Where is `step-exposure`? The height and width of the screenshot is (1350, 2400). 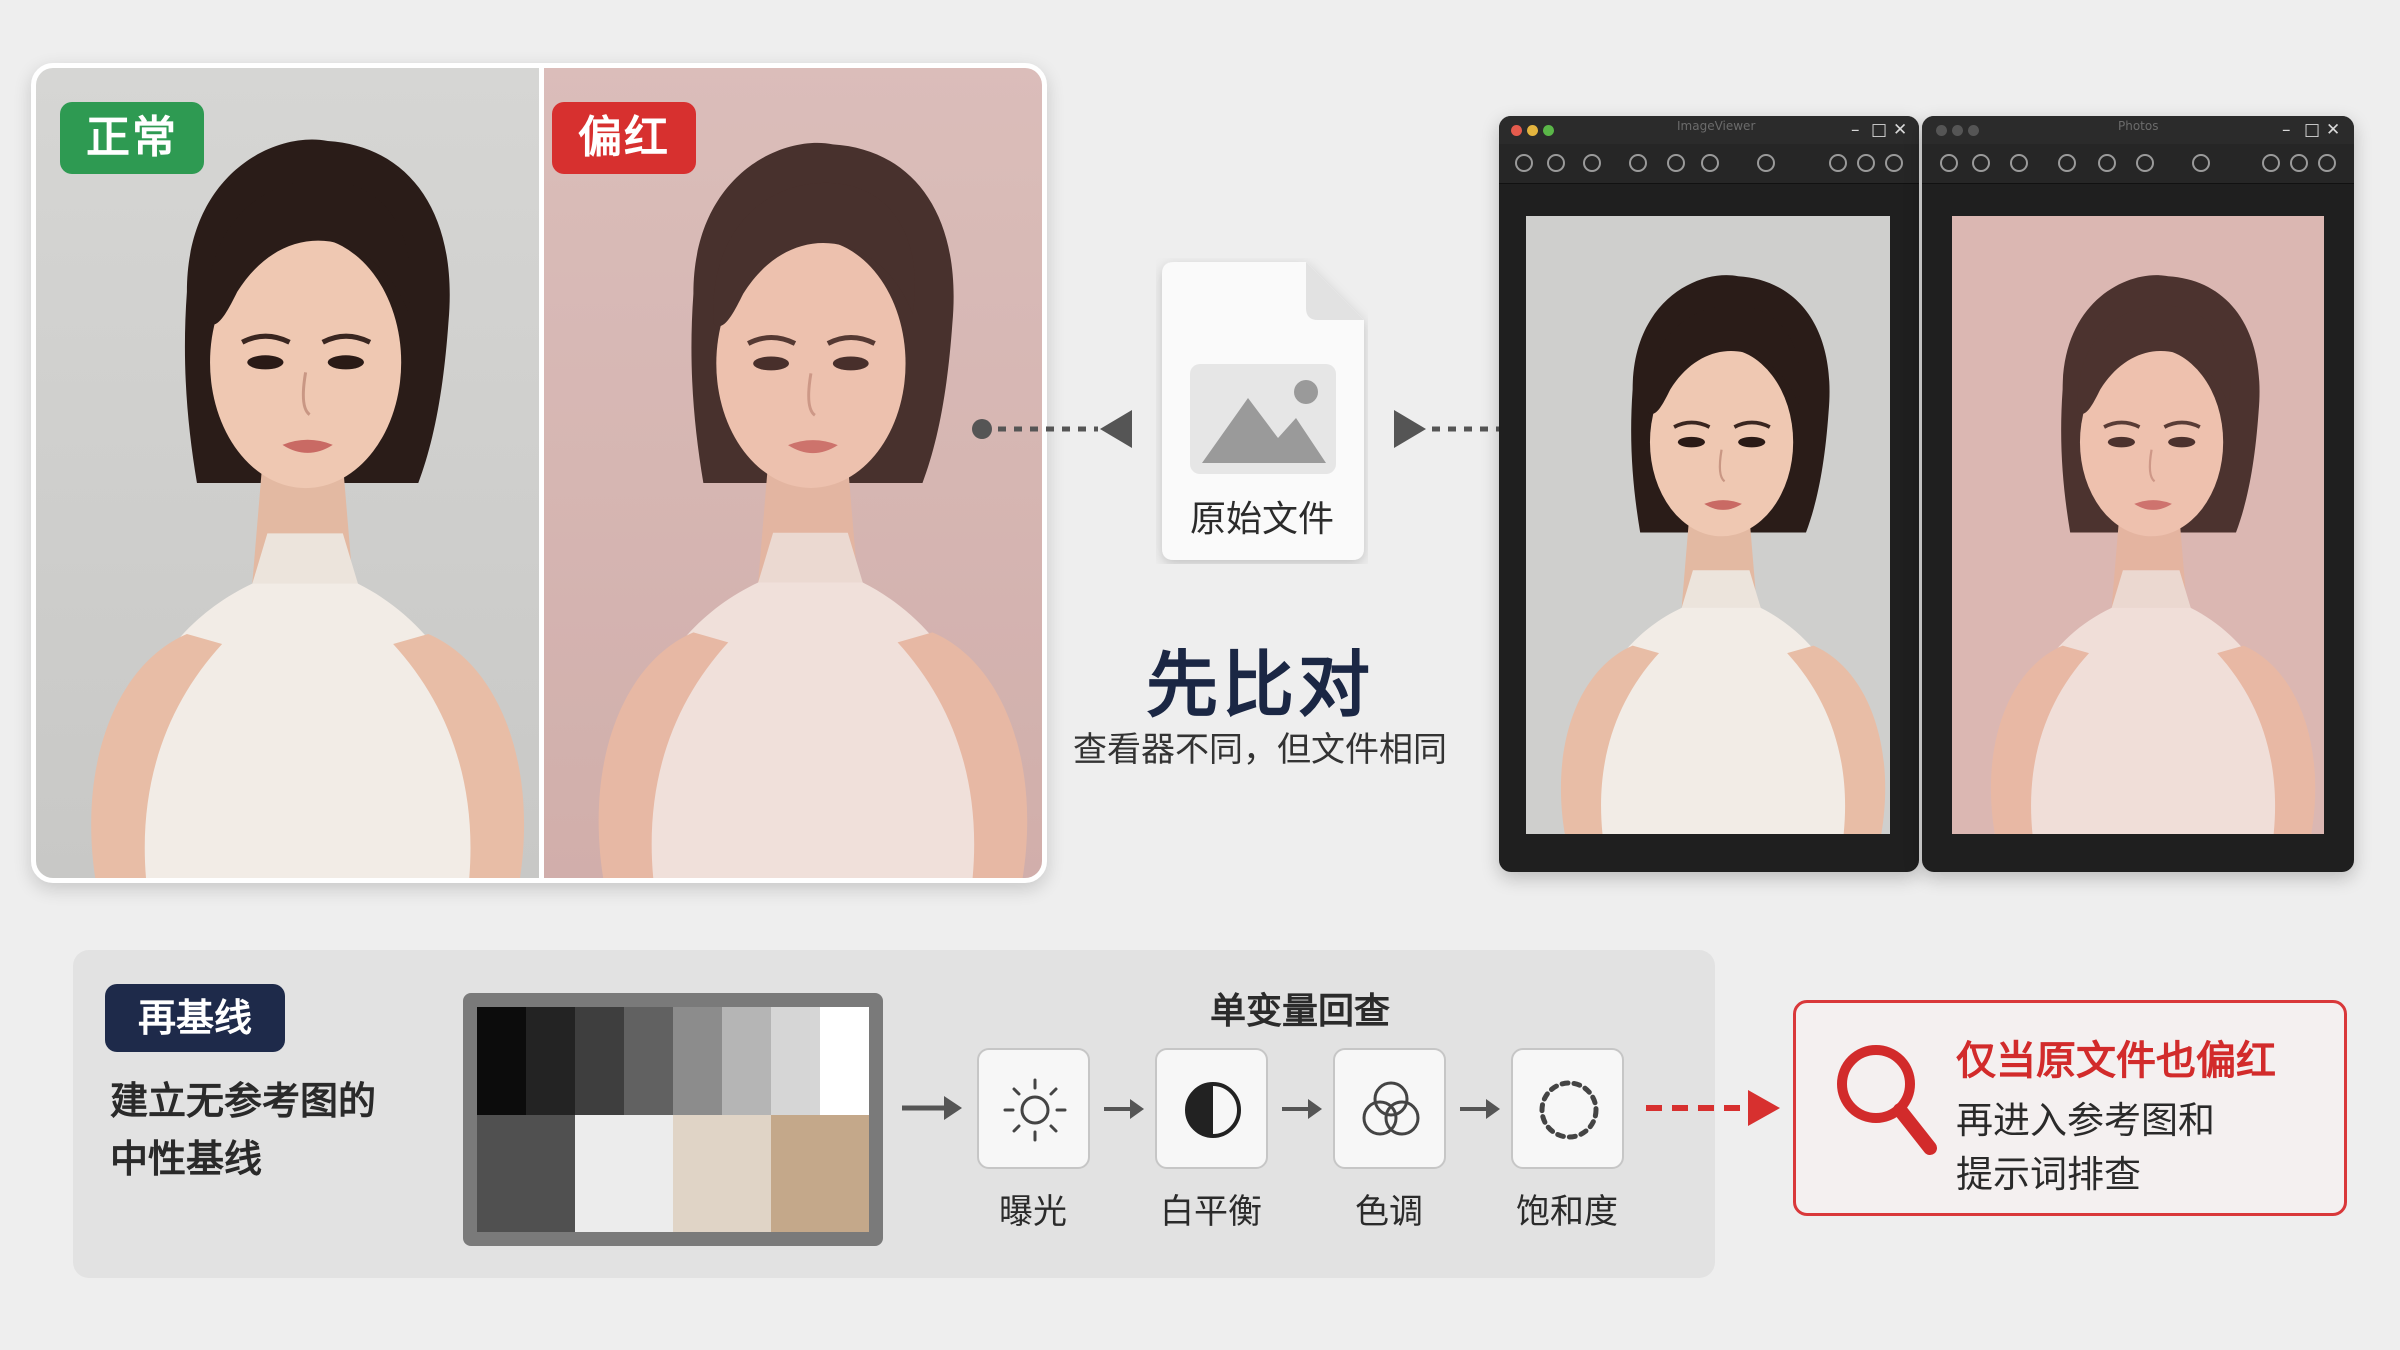
step-exposure is located at coordinates (1033, 1108).